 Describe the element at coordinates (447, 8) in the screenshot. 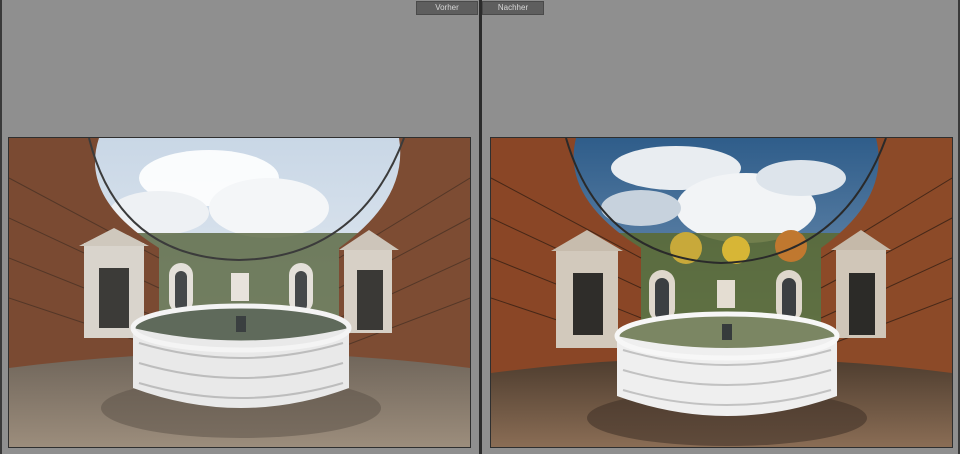

I see `tab-before: Vorher` at that location.